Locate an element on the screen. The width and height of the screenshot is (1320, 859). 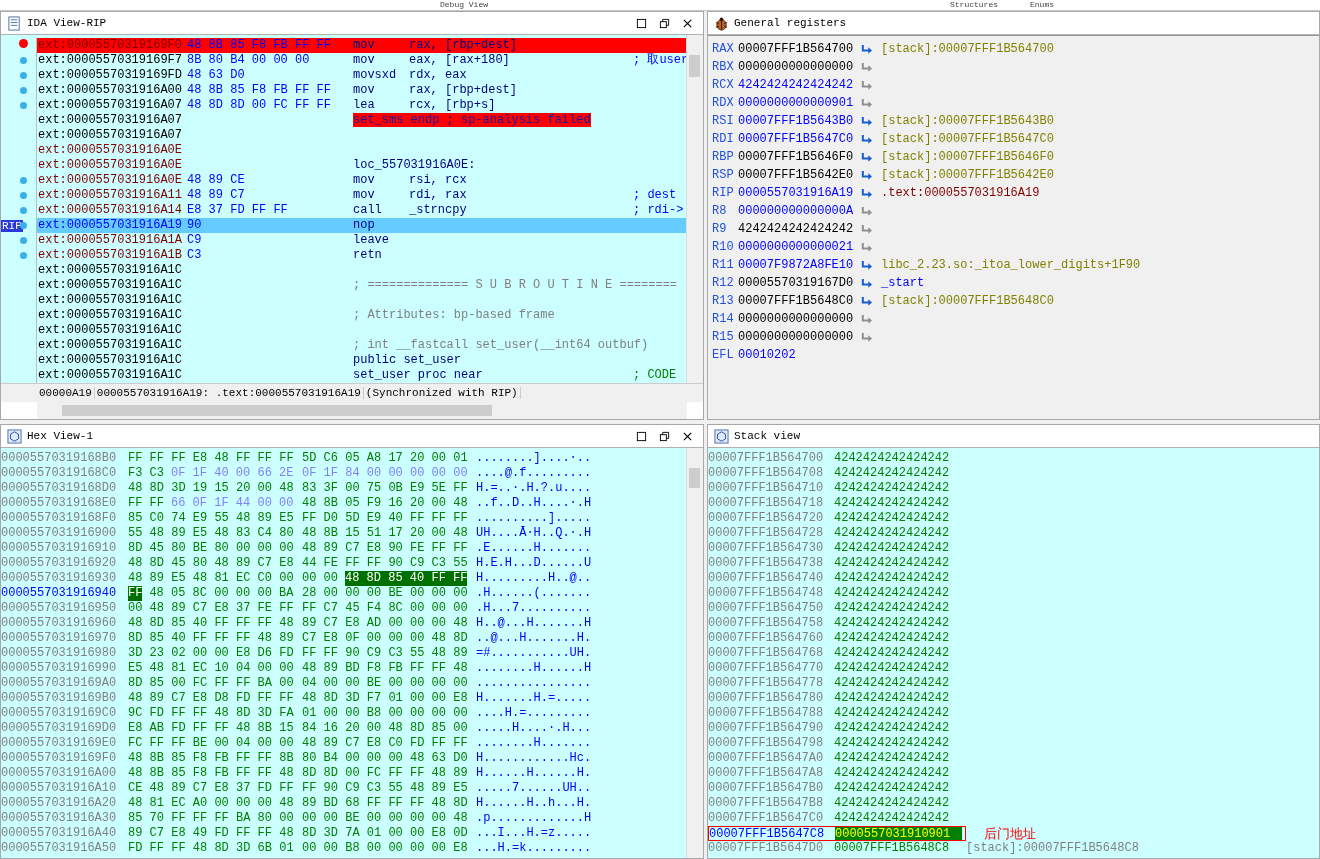
register-target: libc_2.23.so:_itoa_lower_digits+1F90 is located at coordinates (1011, 265).